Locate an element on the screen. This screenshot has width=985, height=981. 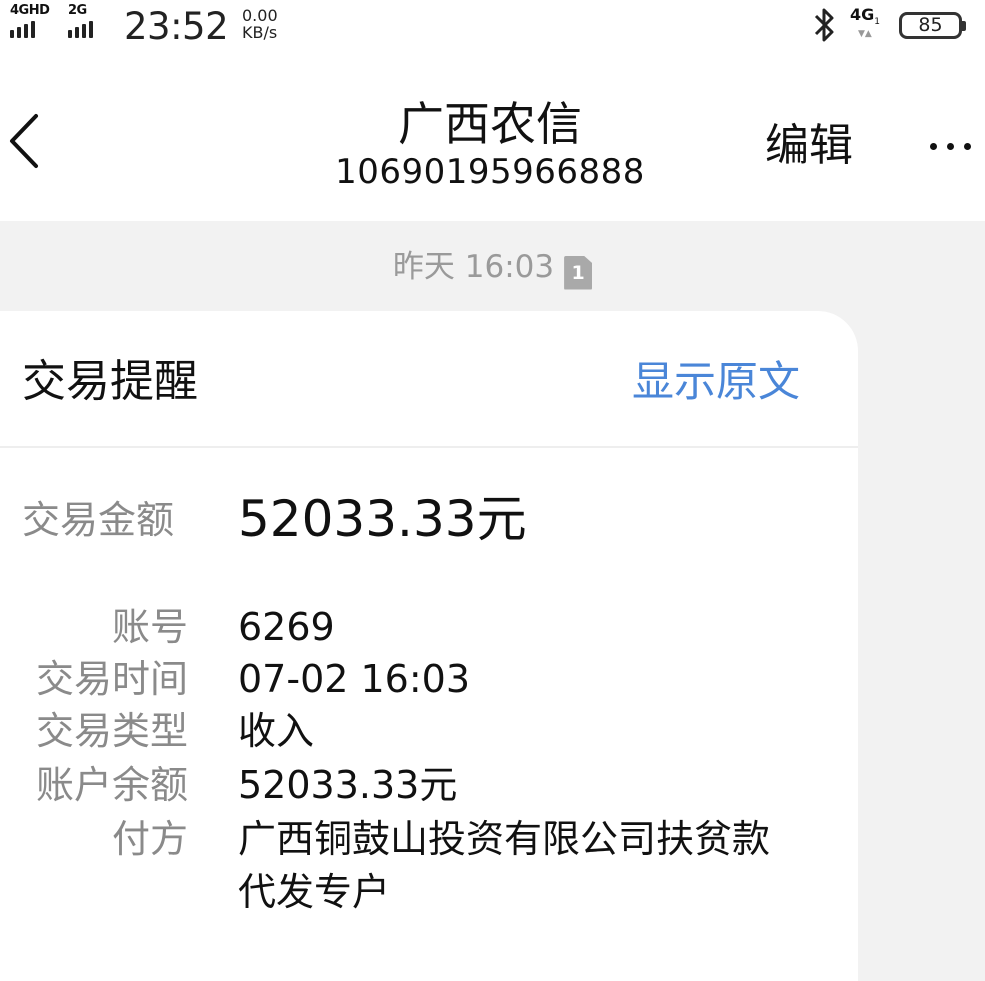
network-type-sub: 1 is located at coordinates (877, 22).